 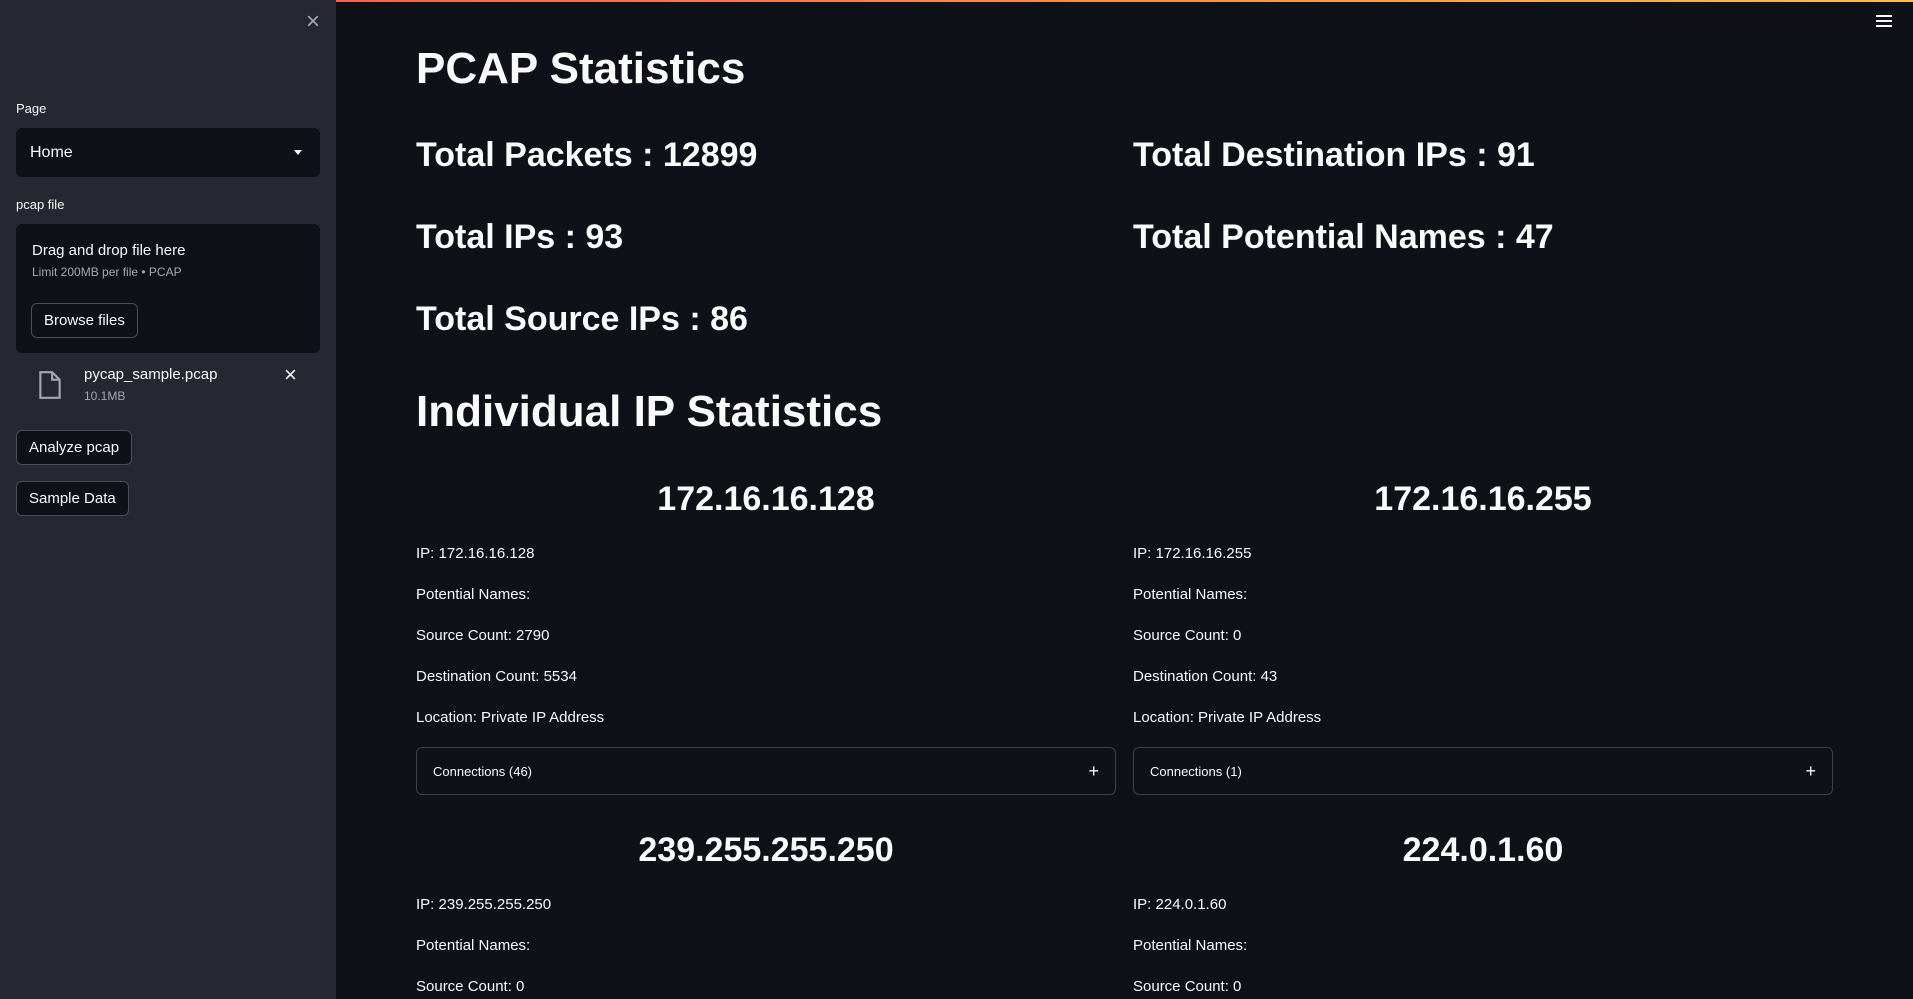 I want to click on connections-expander: Connections (46) +, so click(x=766, y=771).